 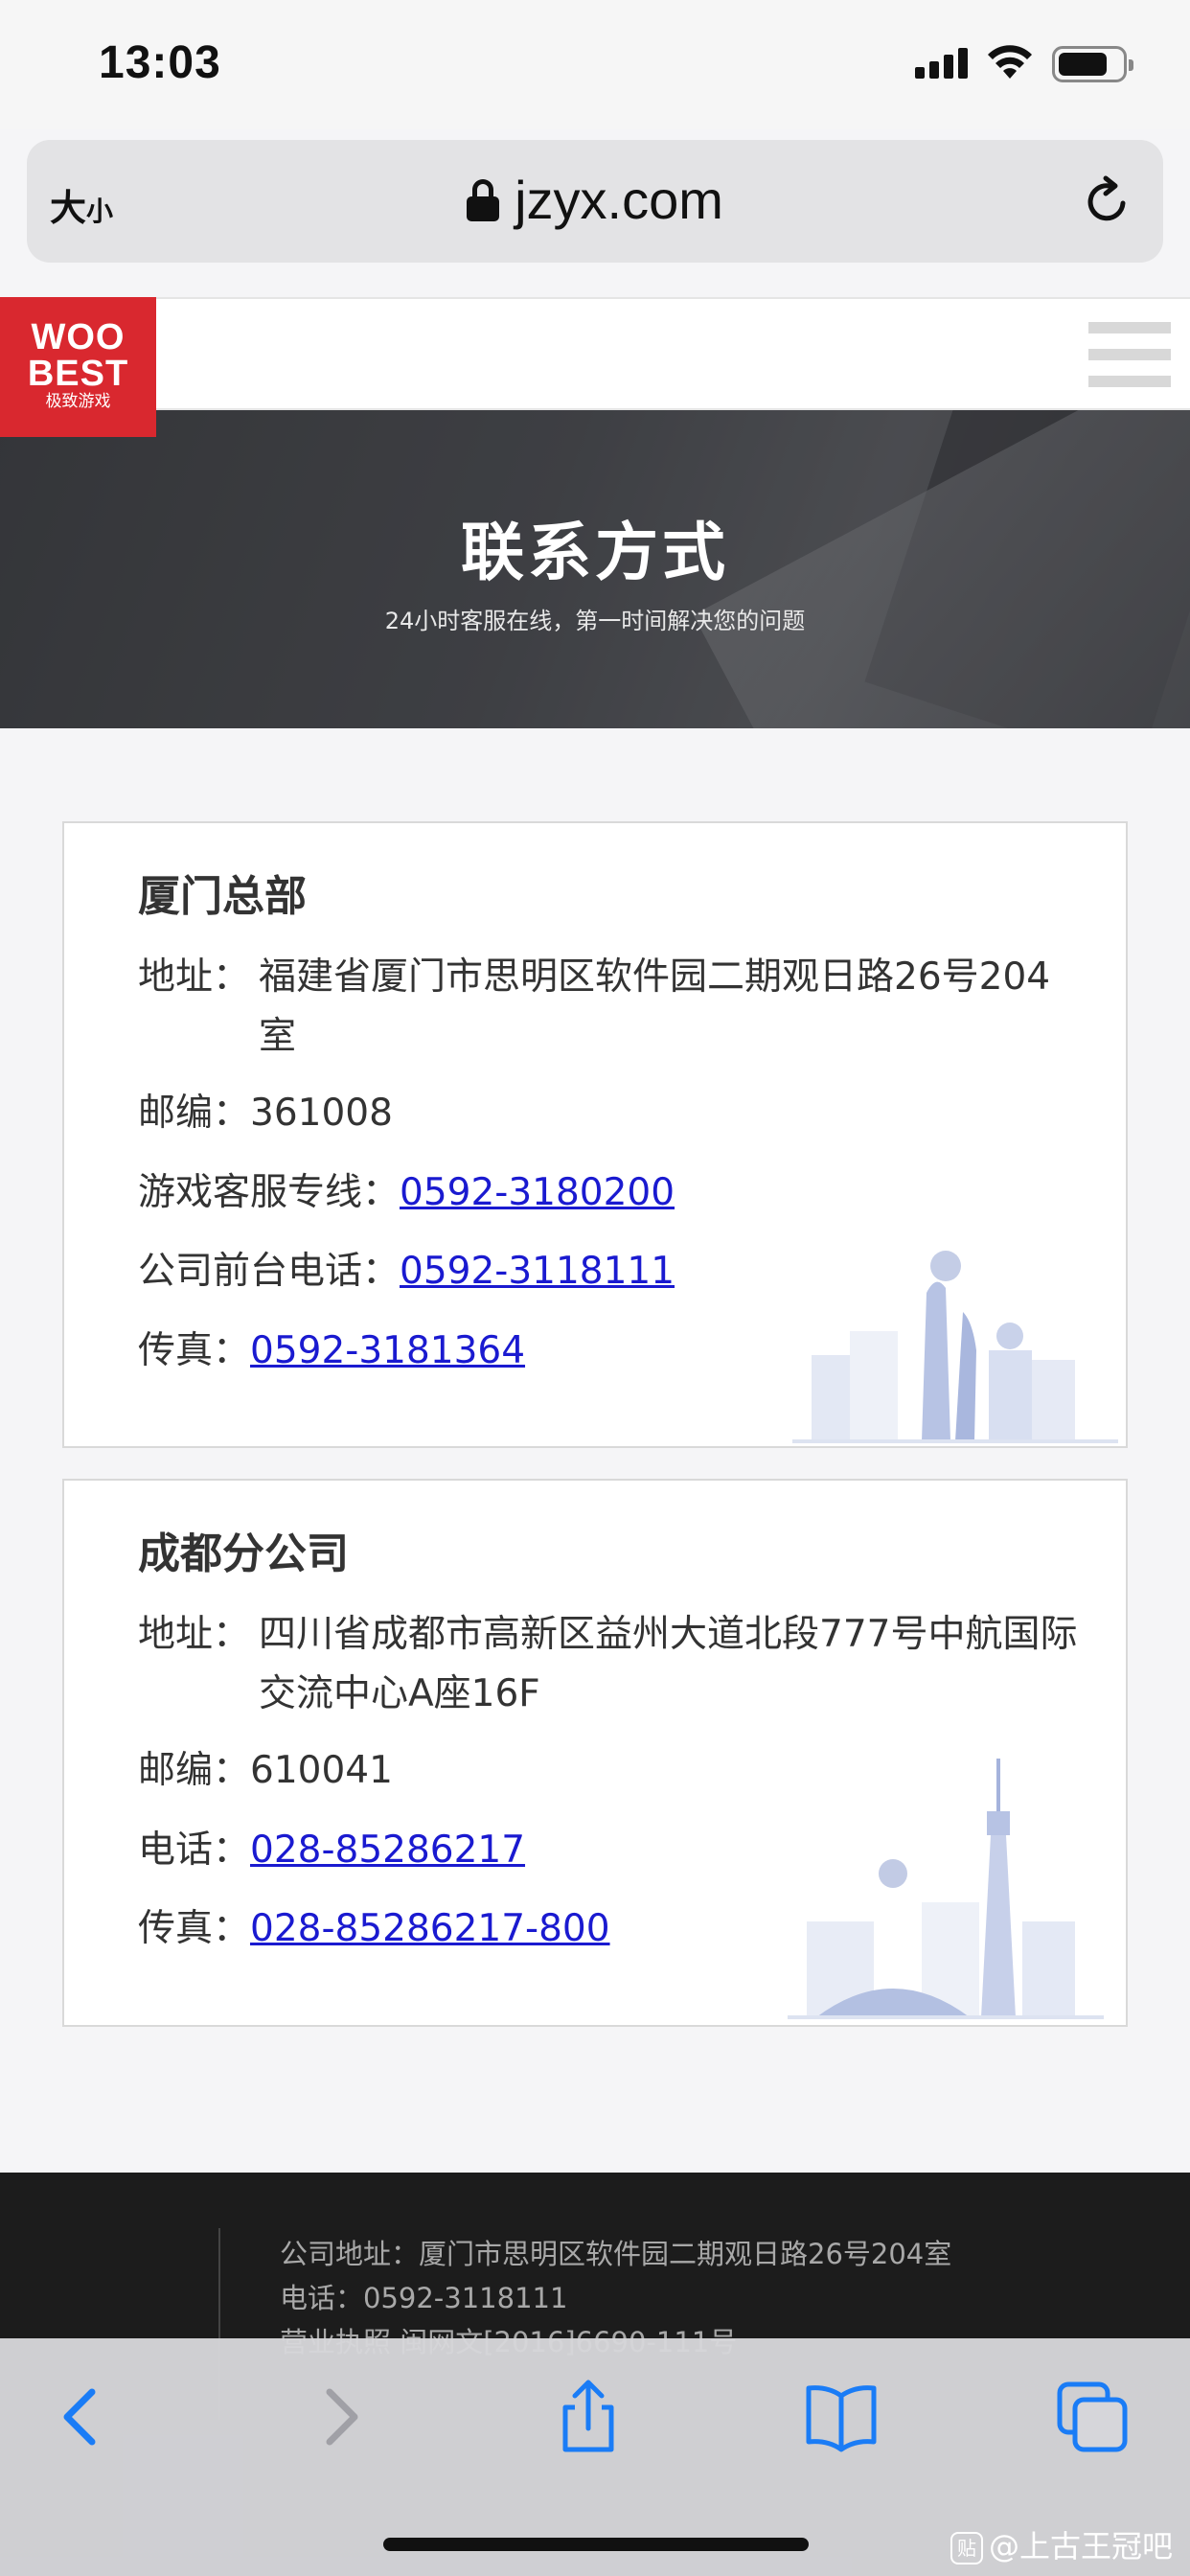 What do you see at coordinates (340, 2417) in the screenshot?
I see `forward-icon` at bounding box center [340, 2417].